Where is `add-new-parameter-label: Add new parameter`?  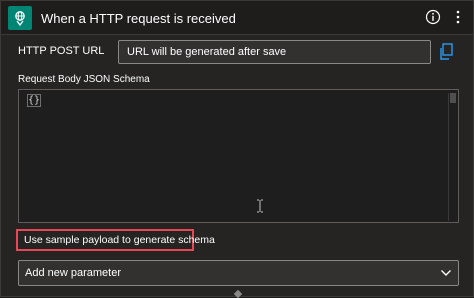
add-new-parameter-label: Add new parameter is located at coordinates (73, 273).